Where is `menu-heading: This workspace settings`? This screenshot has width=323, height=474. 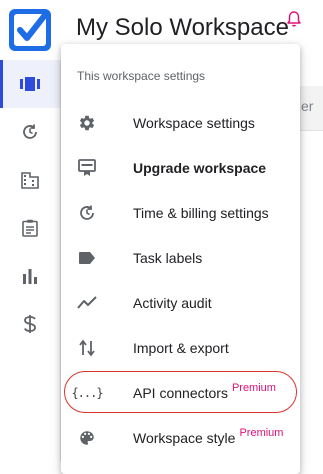
menu-heading: This workspace settings is located at coordinates (141, 76).